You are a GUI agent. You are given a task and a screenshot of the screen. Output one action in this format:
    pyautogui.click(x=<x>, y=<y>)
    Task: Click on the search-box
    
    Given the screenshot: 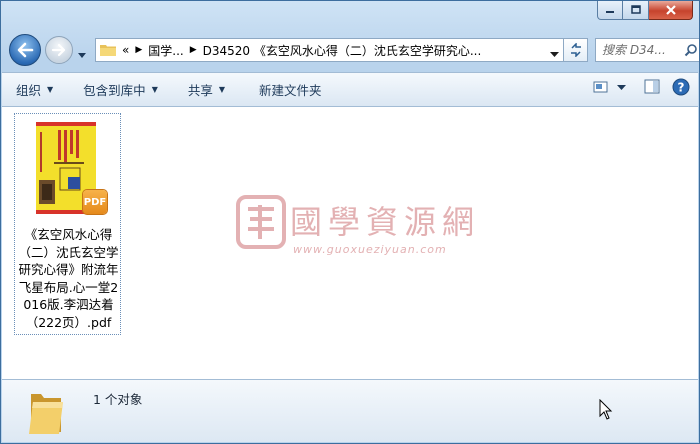 What is the action you would take?
    pyautogui.click(x=647, y=50)
    